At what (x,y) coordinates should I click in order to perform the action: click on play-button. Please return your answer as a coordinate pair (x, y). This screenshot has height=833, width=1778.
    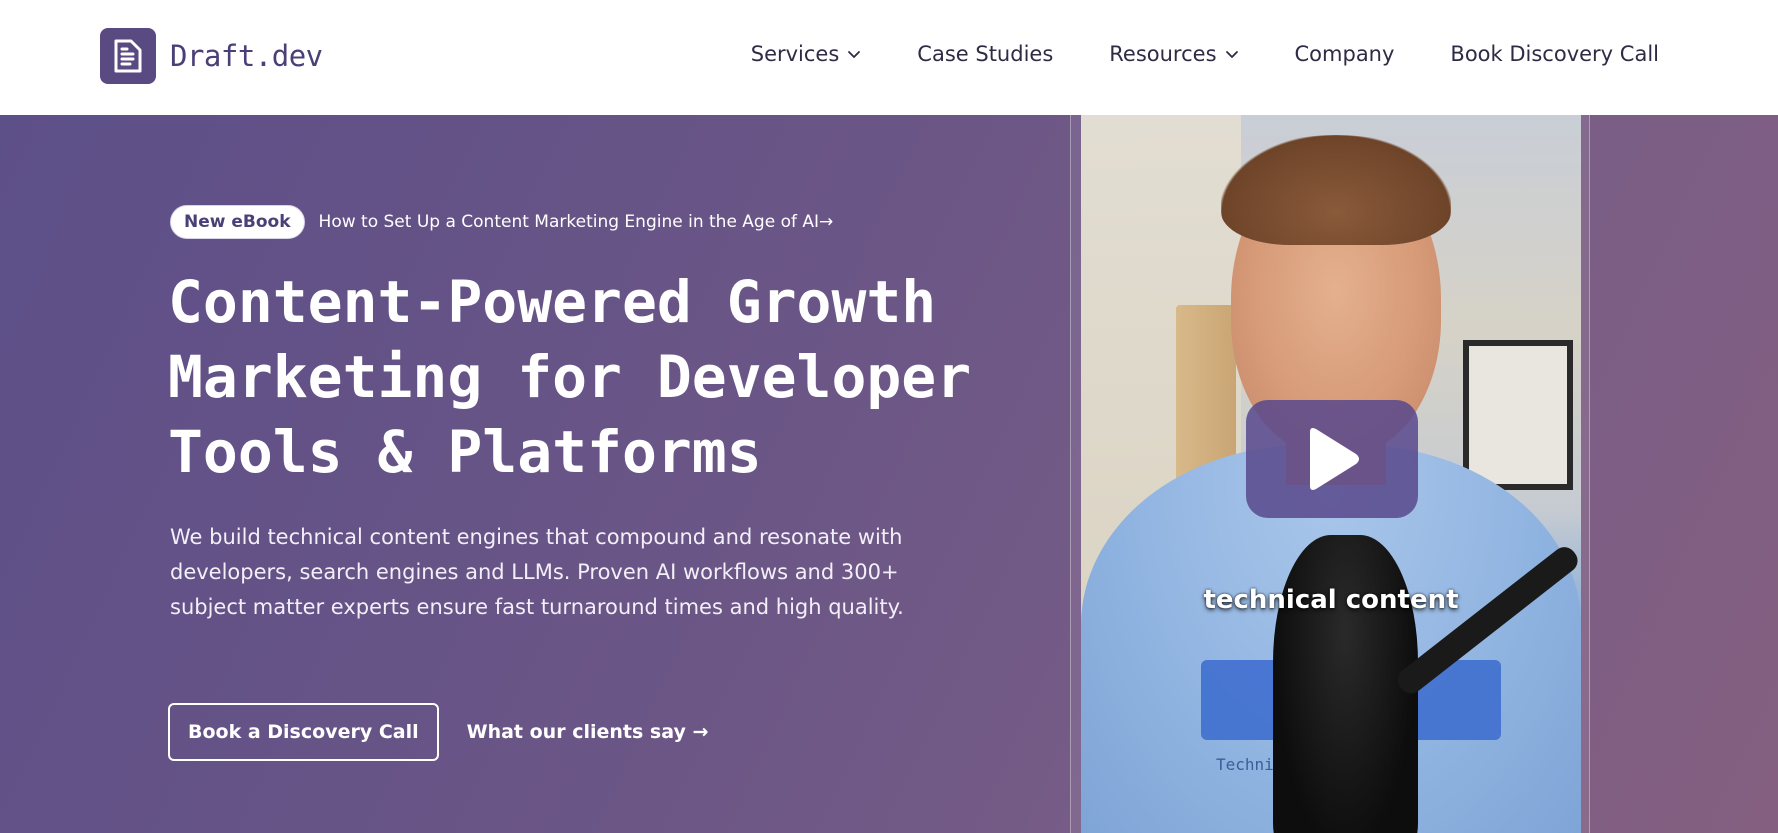
    Looking at the image, I should click on (1332, 459).